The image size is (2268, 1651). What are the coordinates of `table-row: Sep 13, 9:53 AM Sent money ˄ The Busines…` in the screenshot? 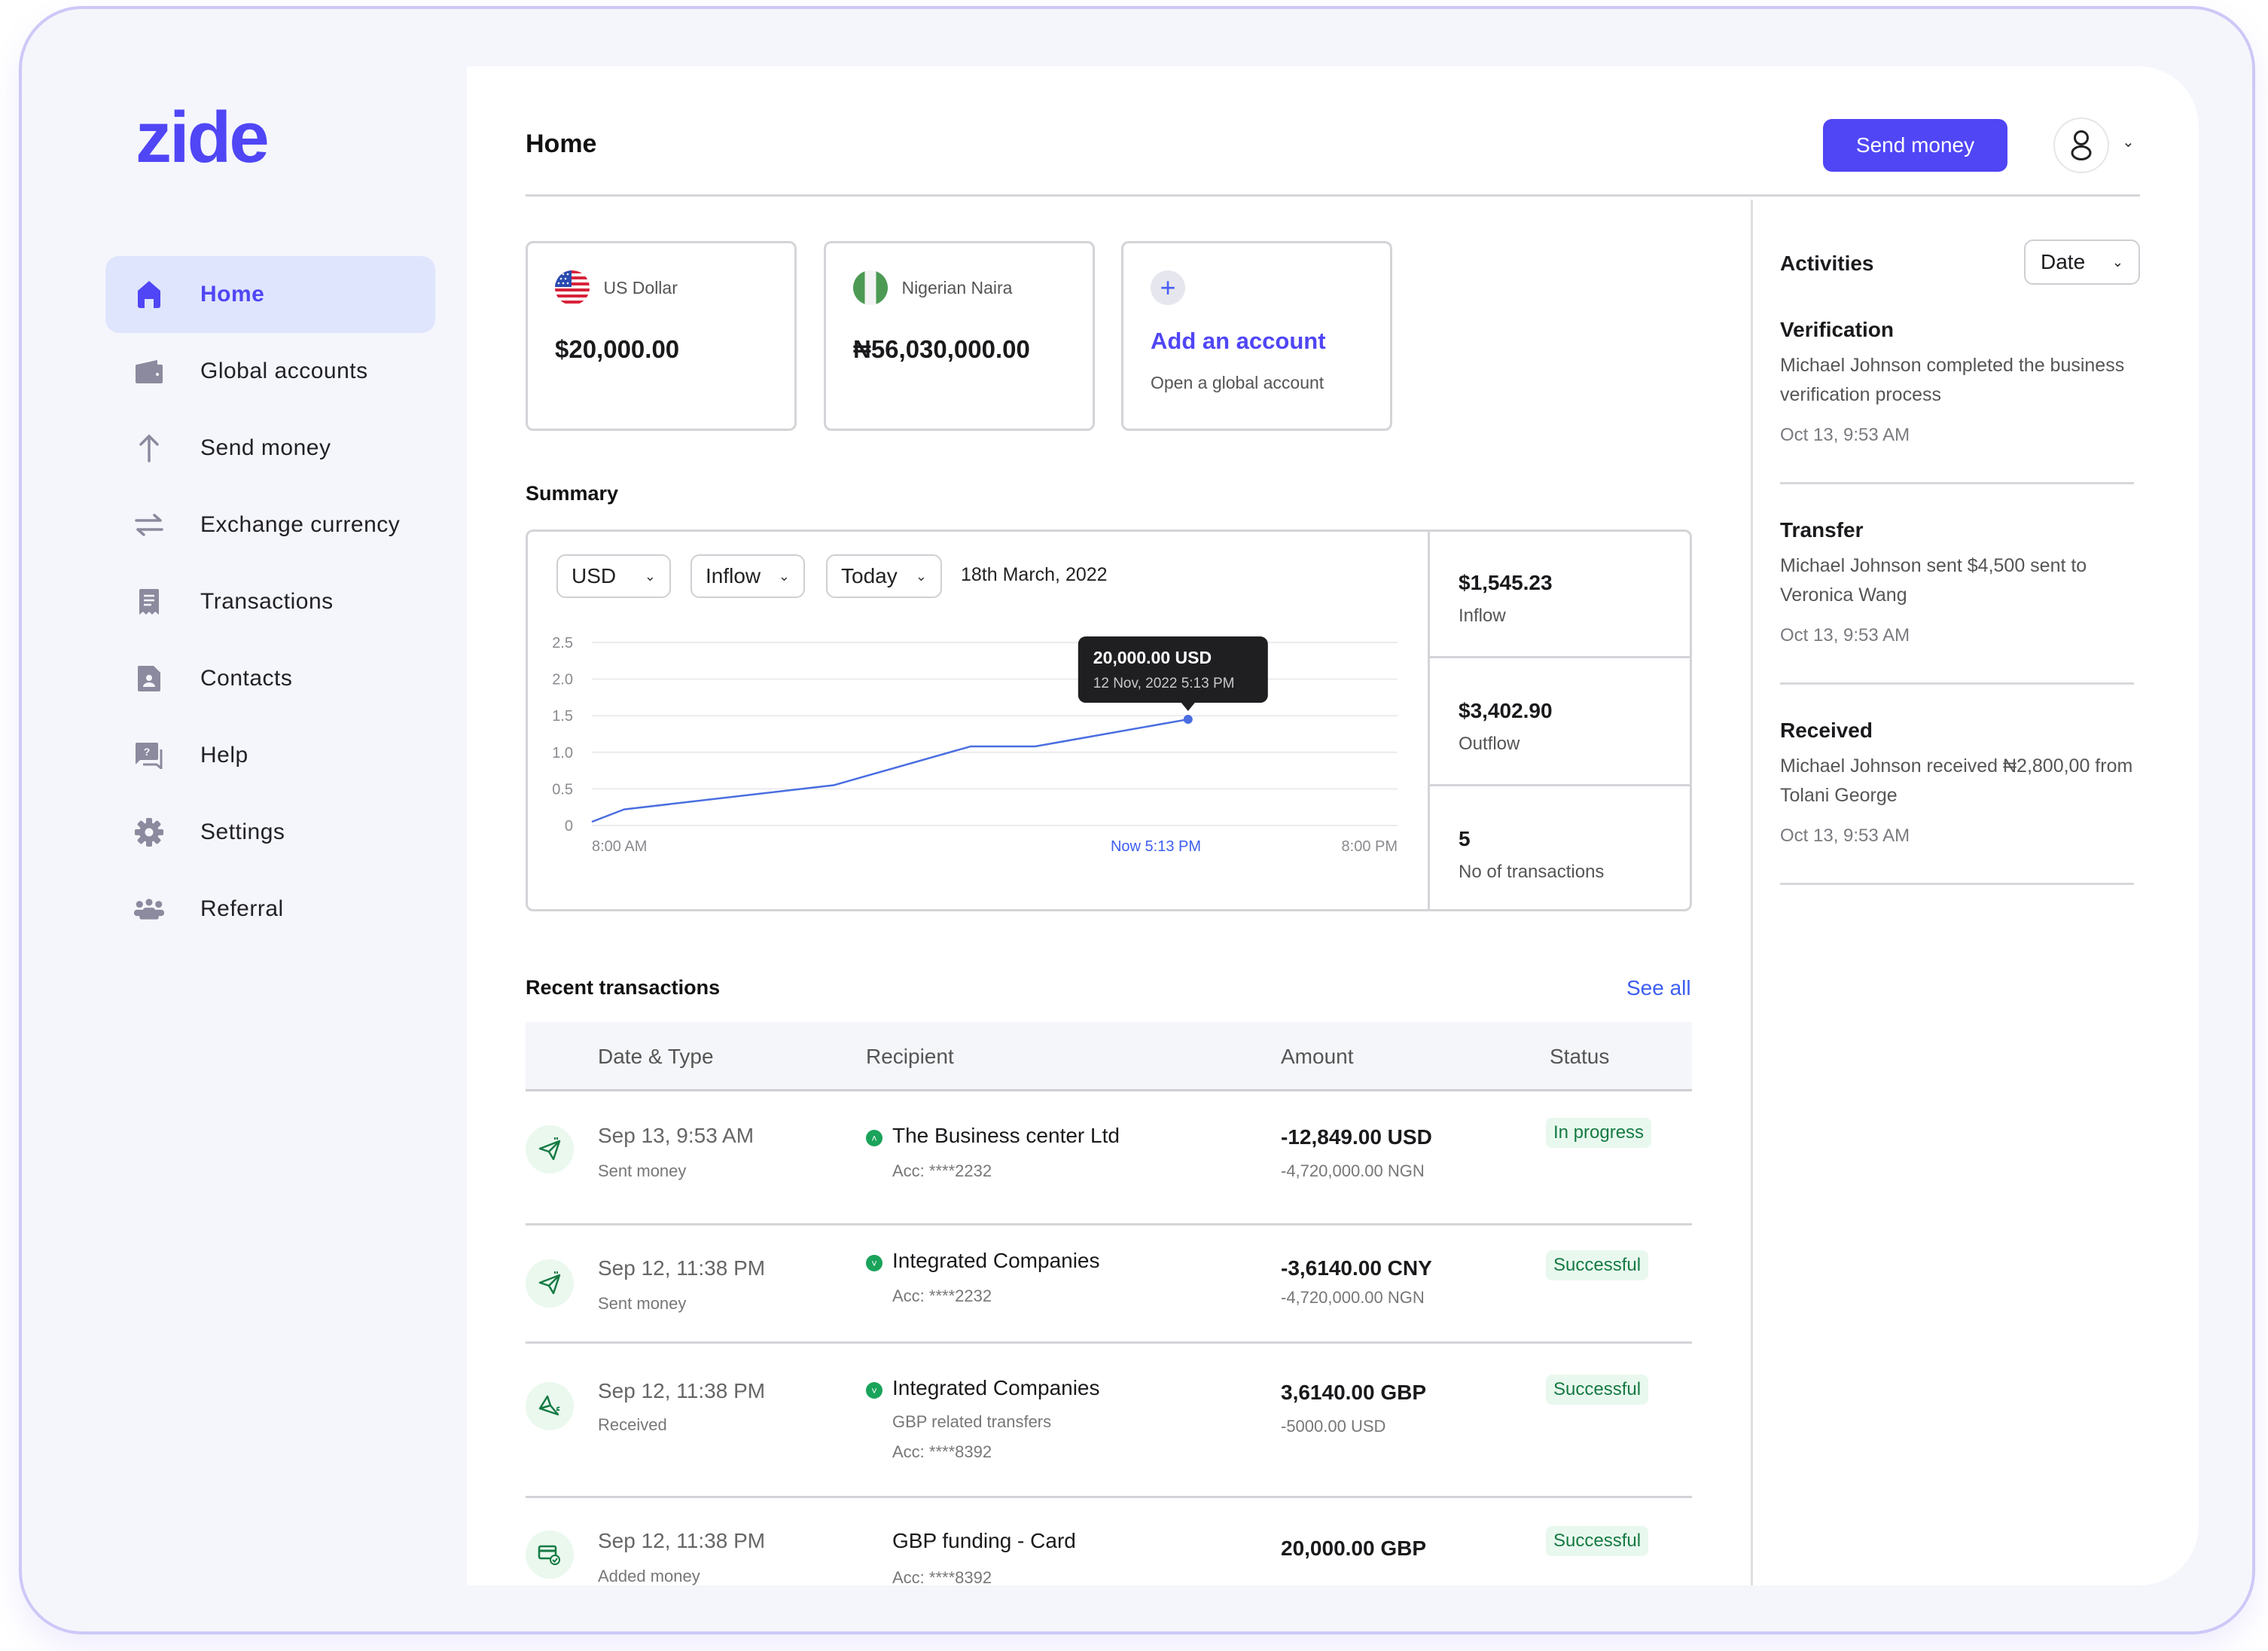 It's located at (1109, 1171).